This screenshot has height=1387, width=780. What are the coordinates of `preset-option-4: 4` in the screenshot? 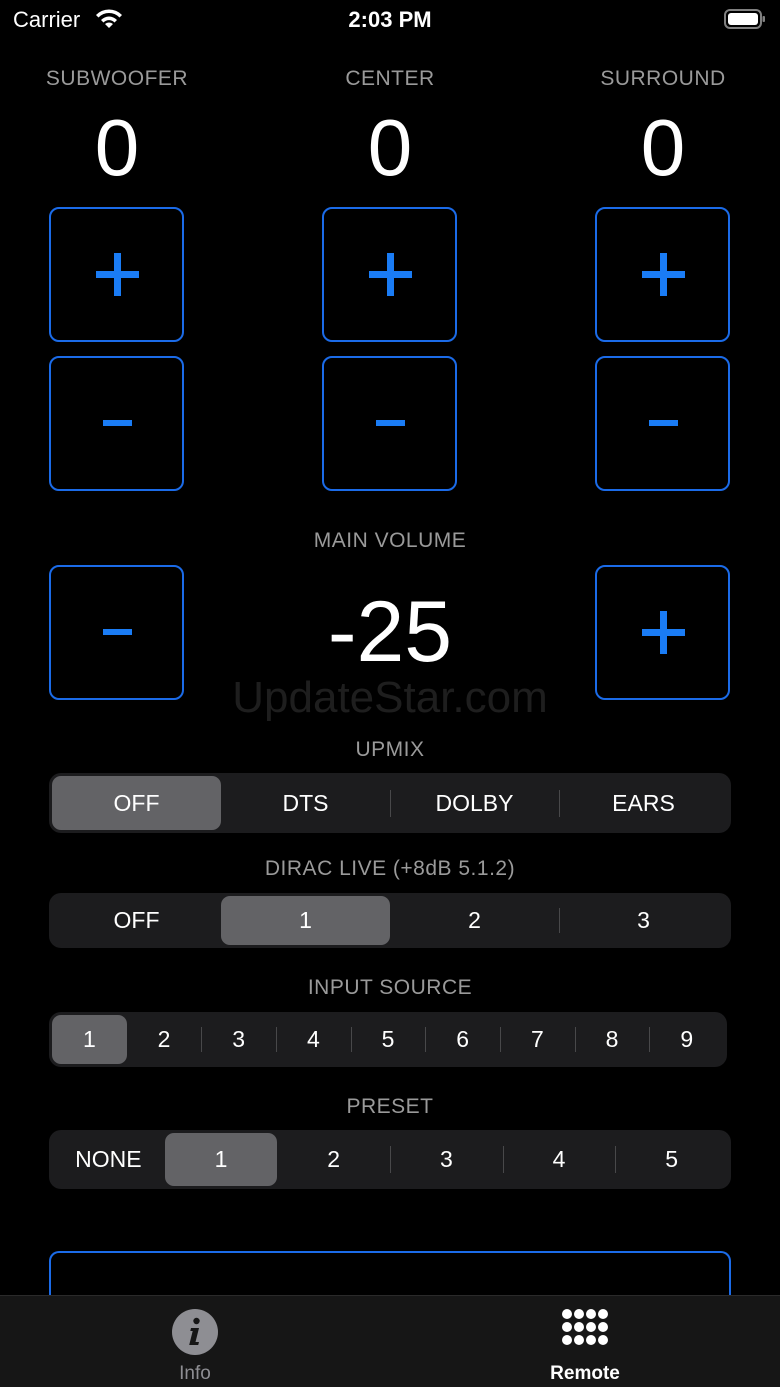 It's located at (559, 1159).